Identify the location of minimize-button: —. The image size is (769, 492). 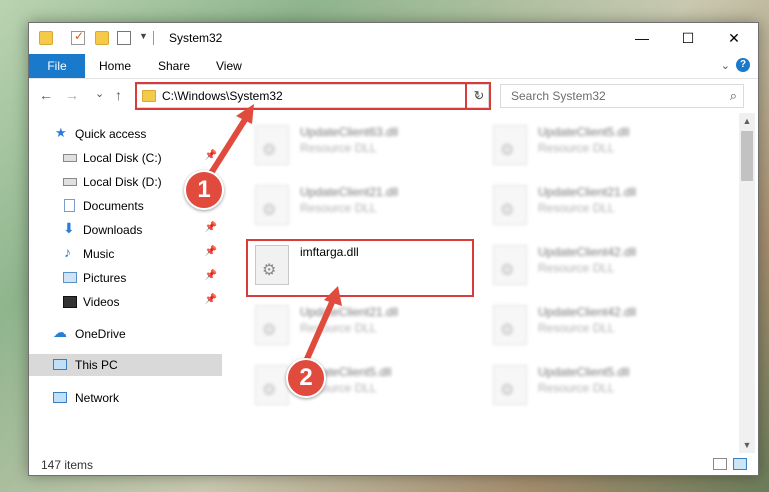
(642, 38).